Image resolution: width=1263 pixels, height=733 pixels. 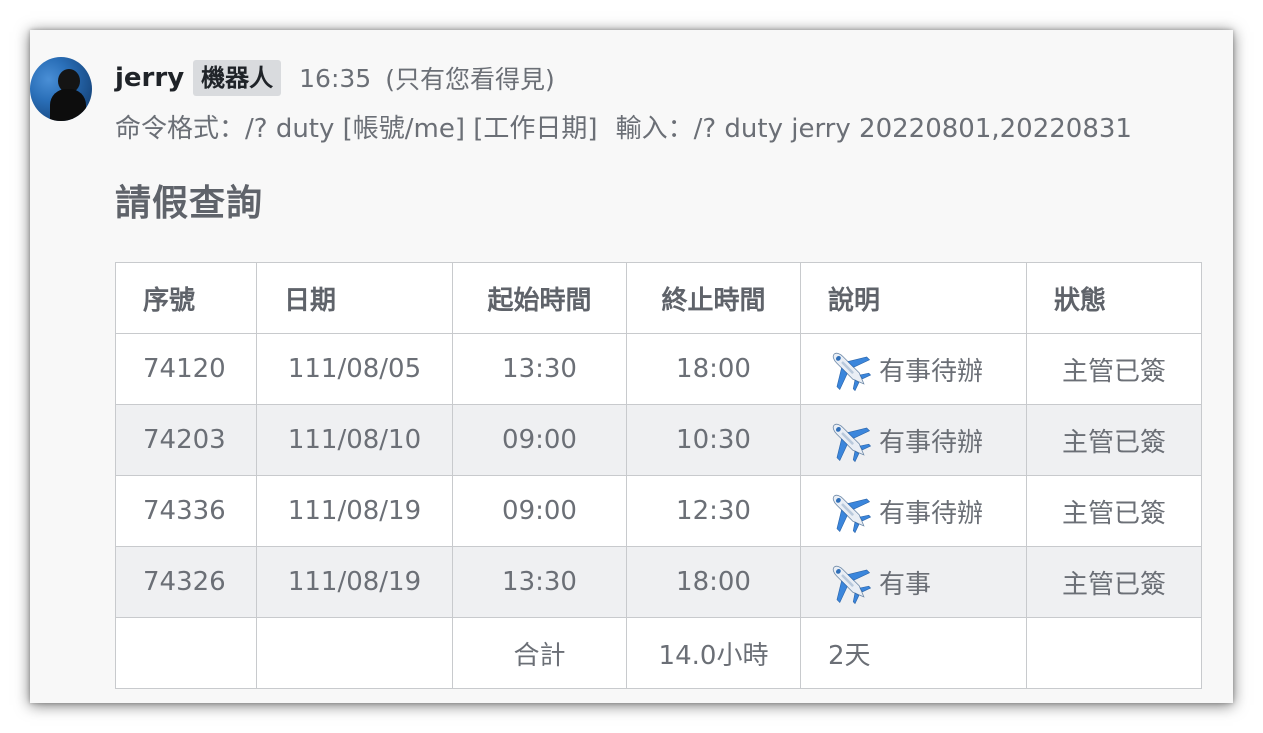 I want to click on table-row: 74336 111/08/19 09:00 12:30 有事待辦 主管已簽, so click(x=658, y=511).